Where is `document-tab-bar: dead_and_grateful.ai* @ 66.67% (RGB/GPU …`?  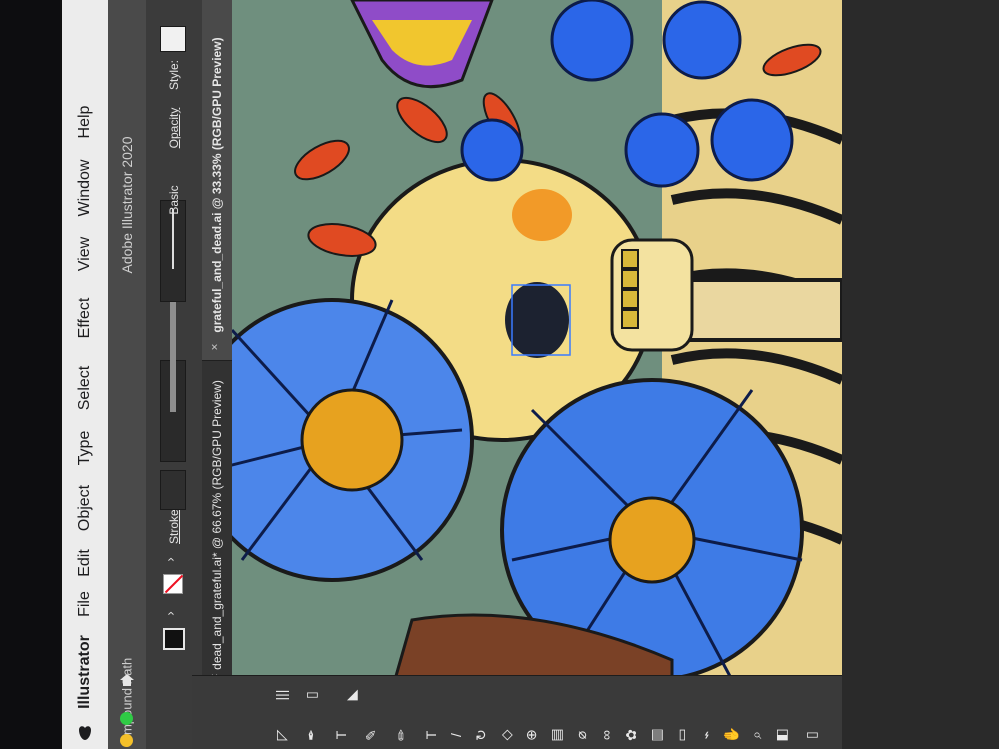
document-tab-bar: dead_and_grateful.ai* @ 66.67% (RGB/GPU … is located at coordinates (217, 374).